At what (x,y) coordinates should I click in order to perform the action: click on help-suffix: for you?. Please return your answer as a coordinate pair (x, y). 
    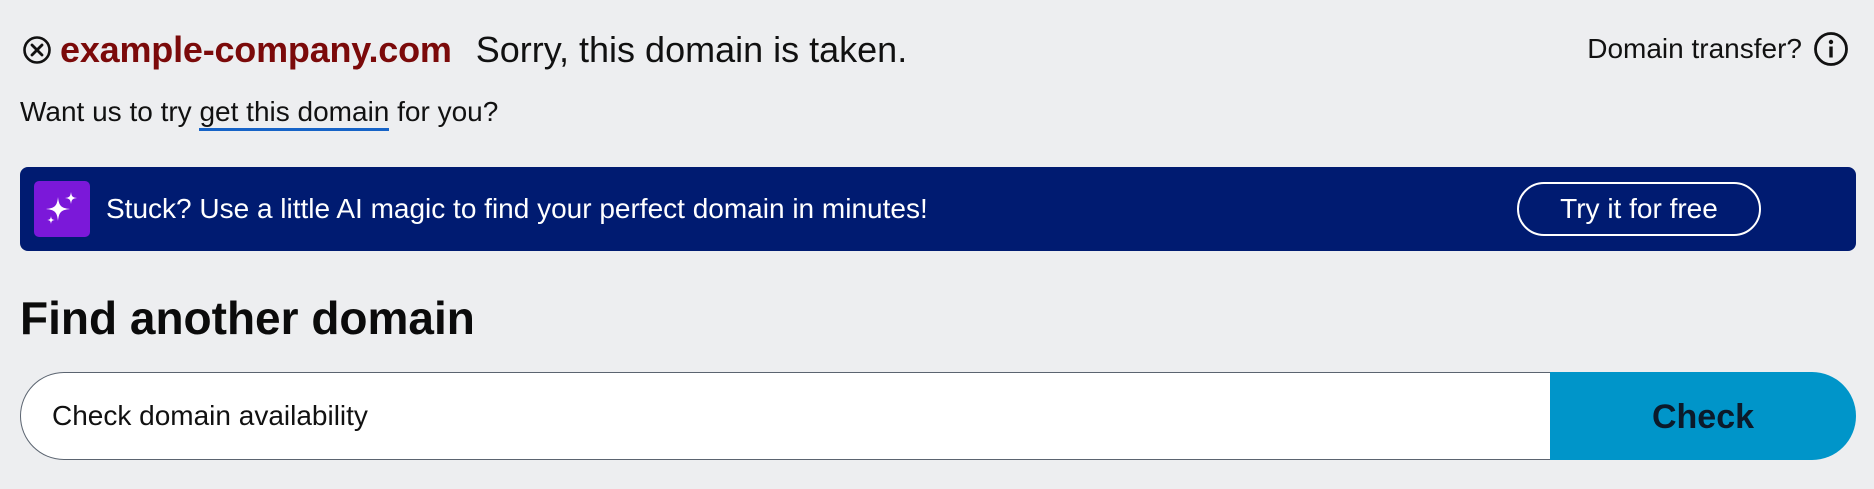
    Looking at the image, I should click on (448, 111).